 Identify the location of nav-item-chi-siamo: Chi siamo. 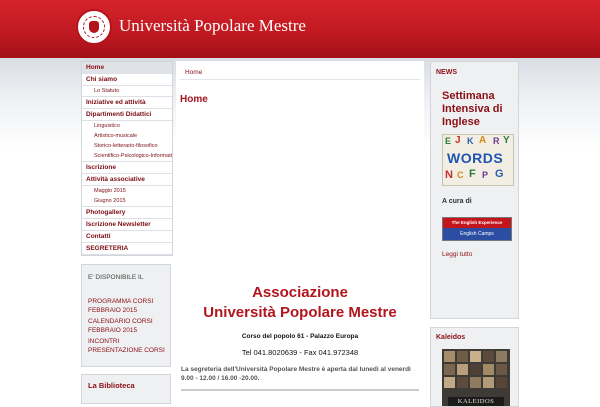
(127, 80).